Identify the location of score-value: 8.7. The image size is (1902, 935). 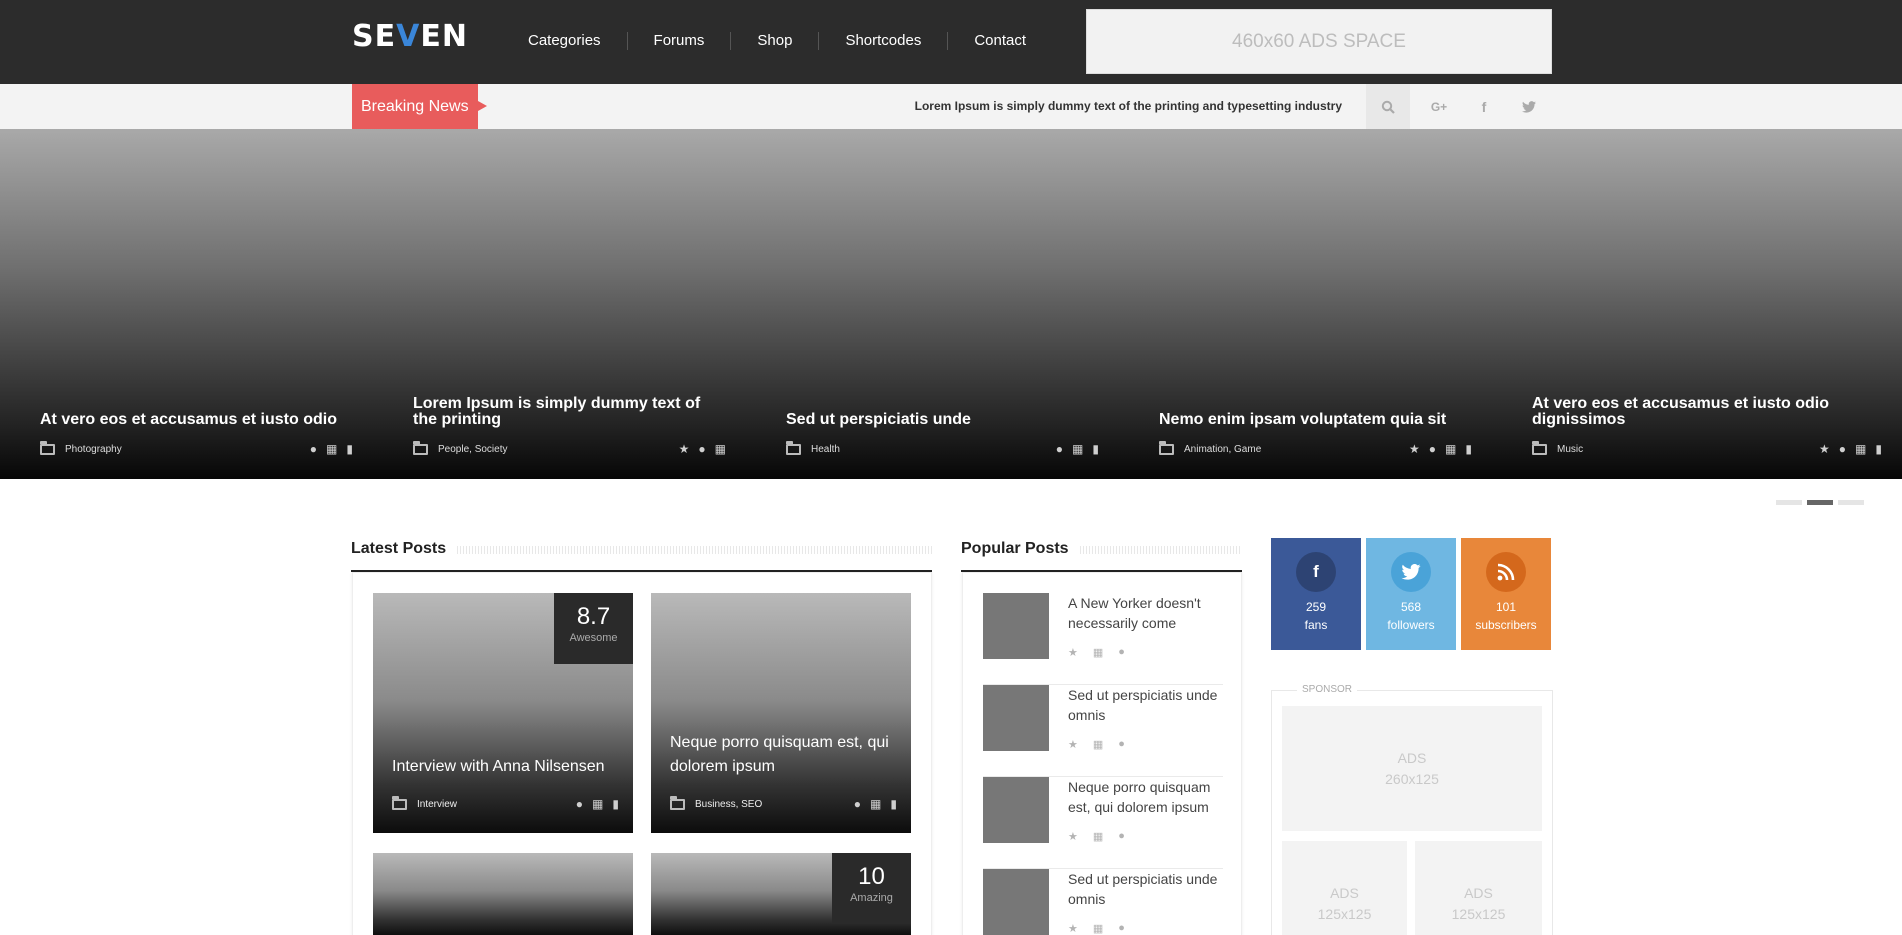
(593, 616).